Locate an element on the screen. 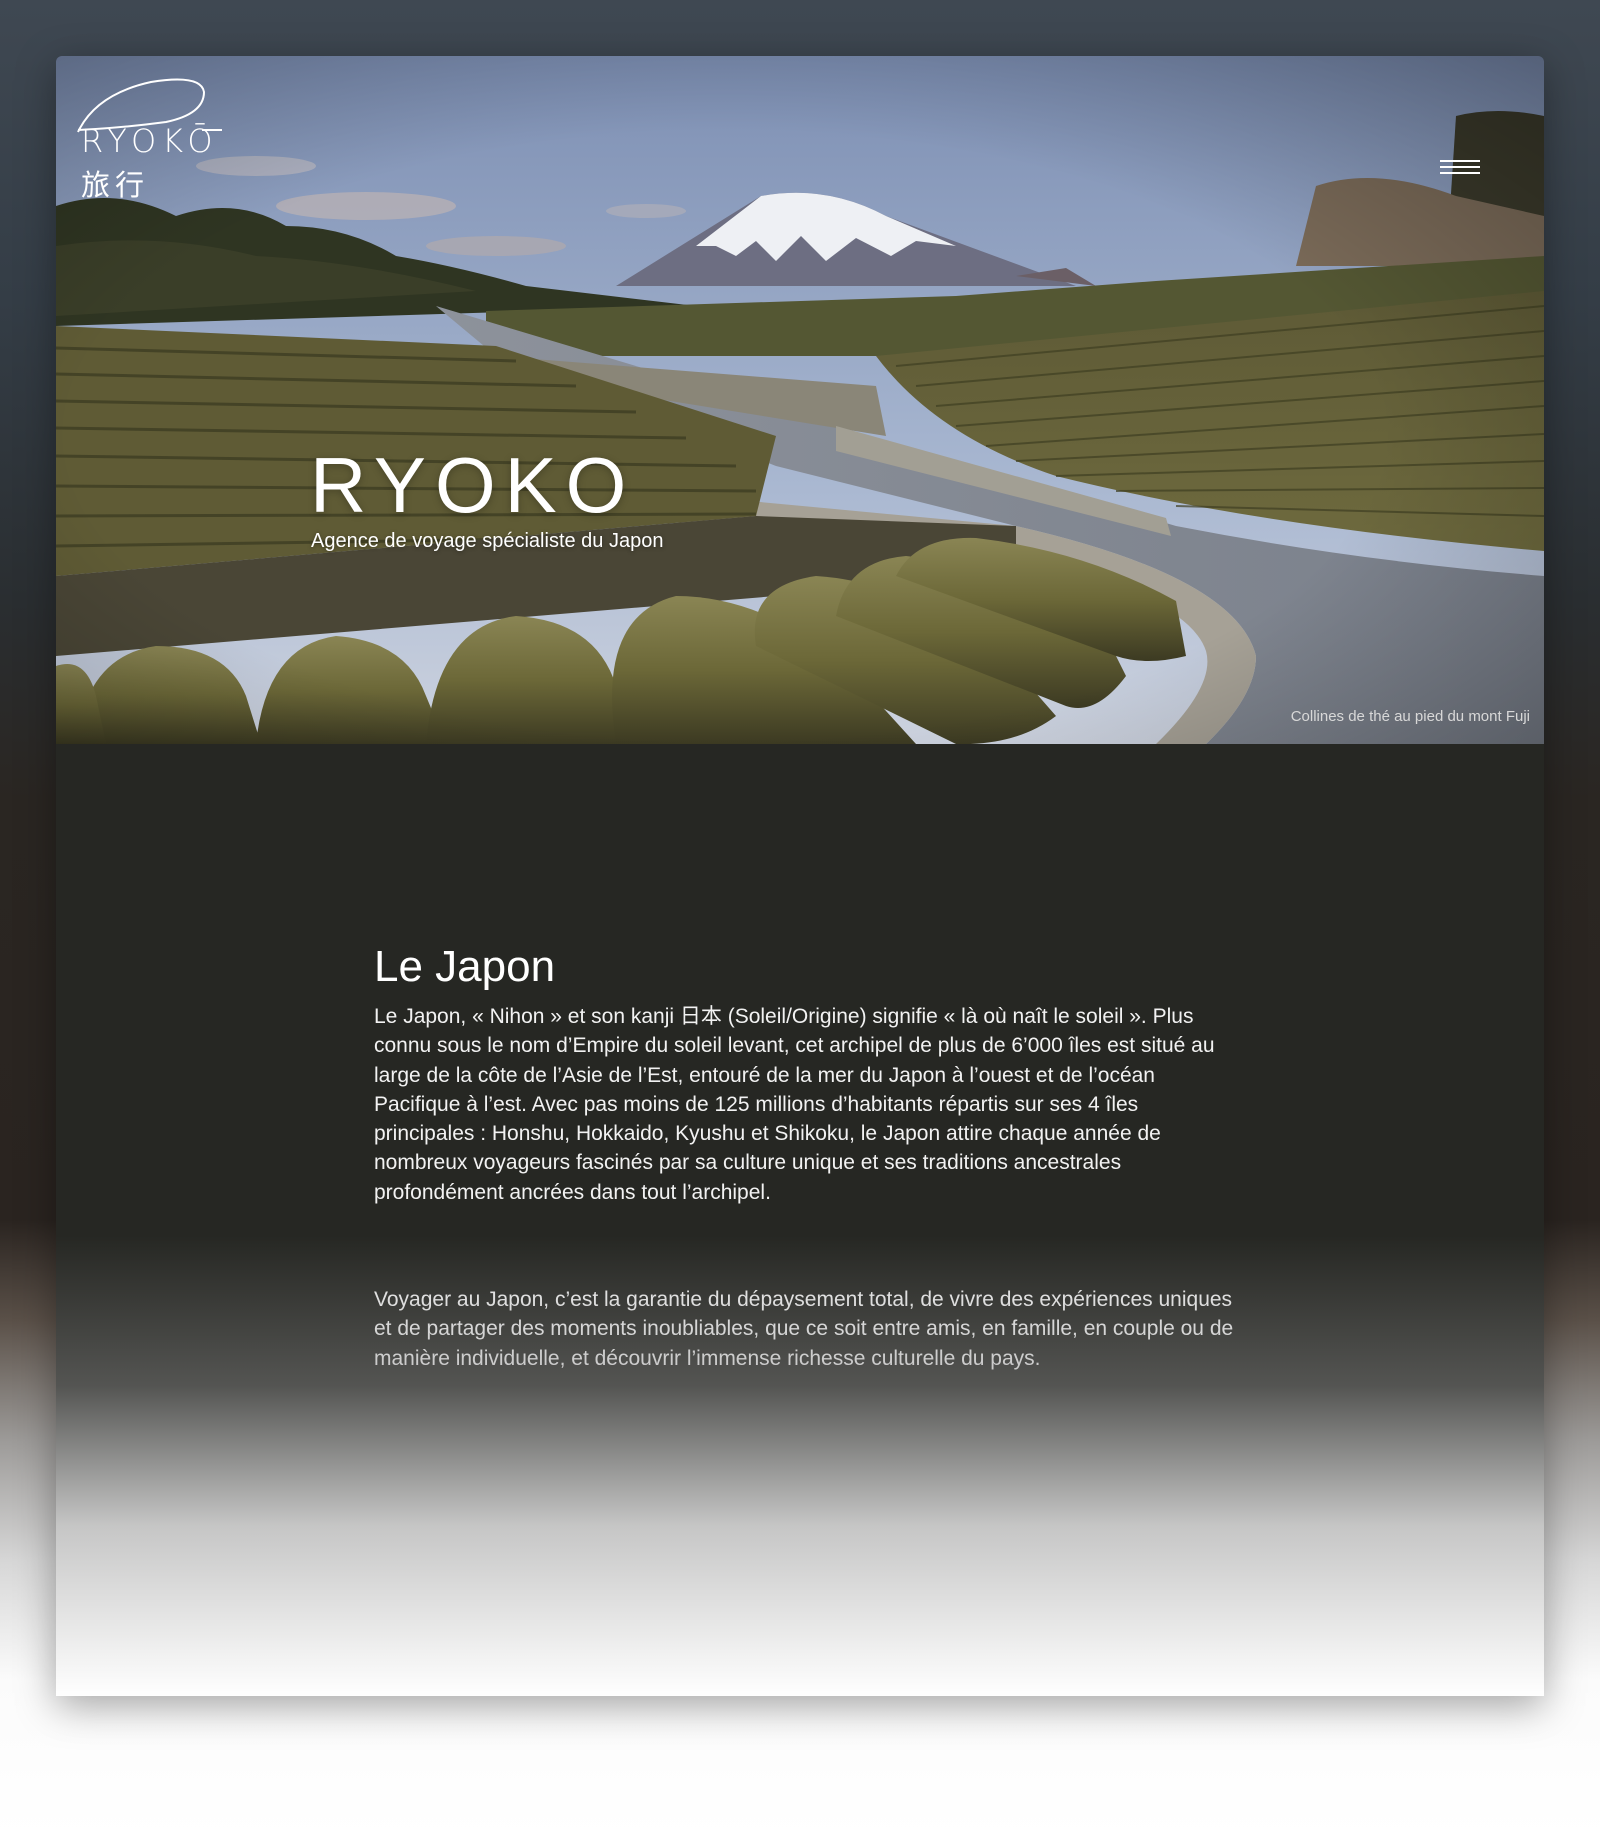 This screenshot has width=1600, height=1838. hero-subtitle: Agence de voyage spécialiste du Japon is located at coordinates (487, 541).